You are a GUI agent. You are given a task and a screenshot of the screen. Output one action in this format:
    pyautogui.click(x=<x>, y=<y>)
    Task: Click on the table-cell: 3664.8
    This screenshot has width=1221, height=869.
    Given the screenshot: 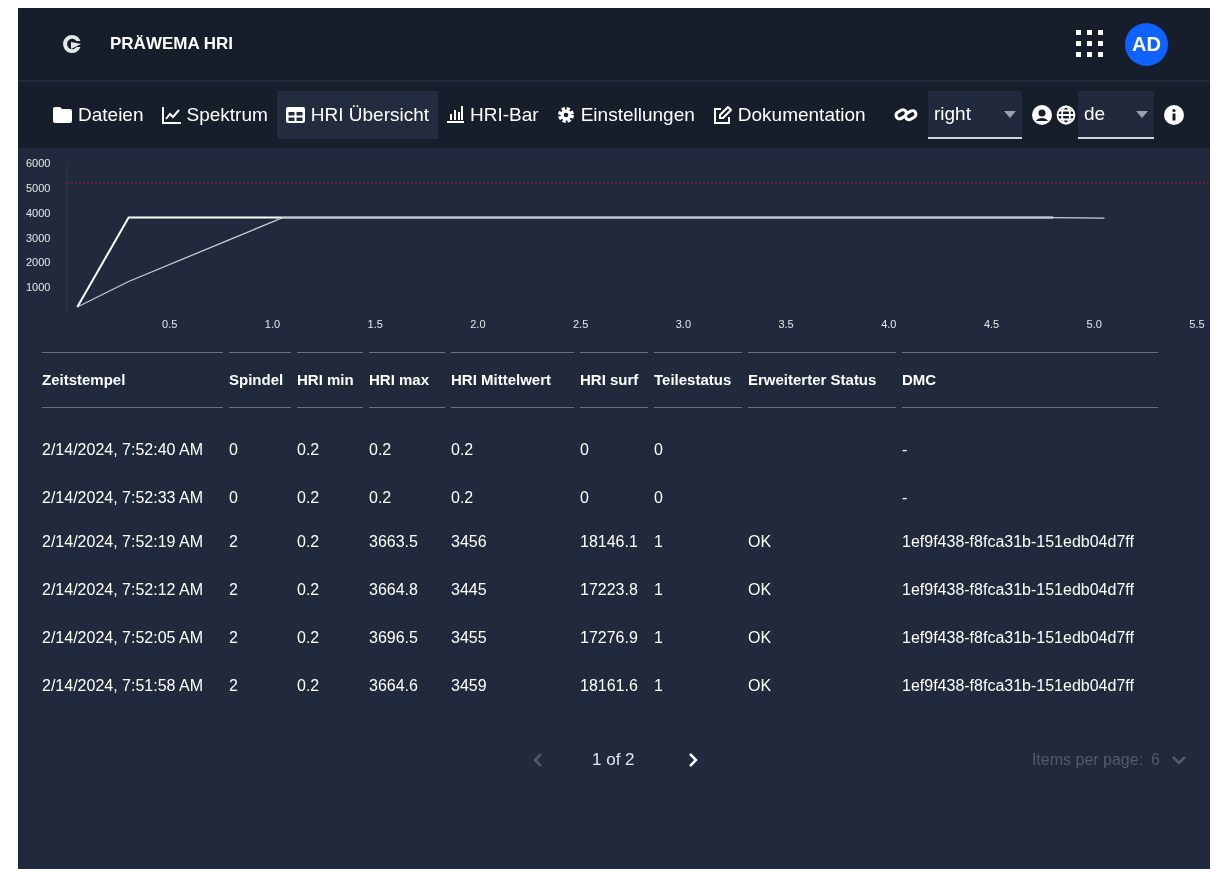 What is the action you would take?
    pyautogui.click(x=393, y=589)
    